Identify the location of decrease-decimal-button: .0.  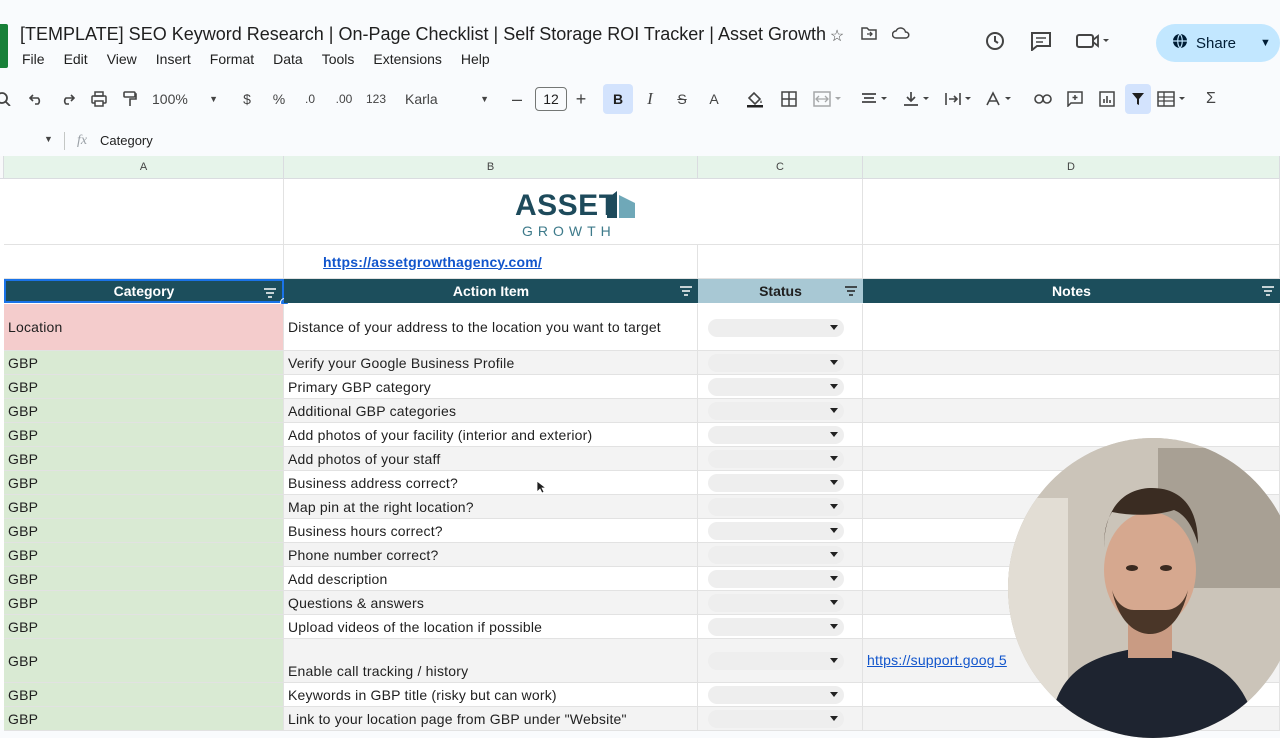
(310, 99).